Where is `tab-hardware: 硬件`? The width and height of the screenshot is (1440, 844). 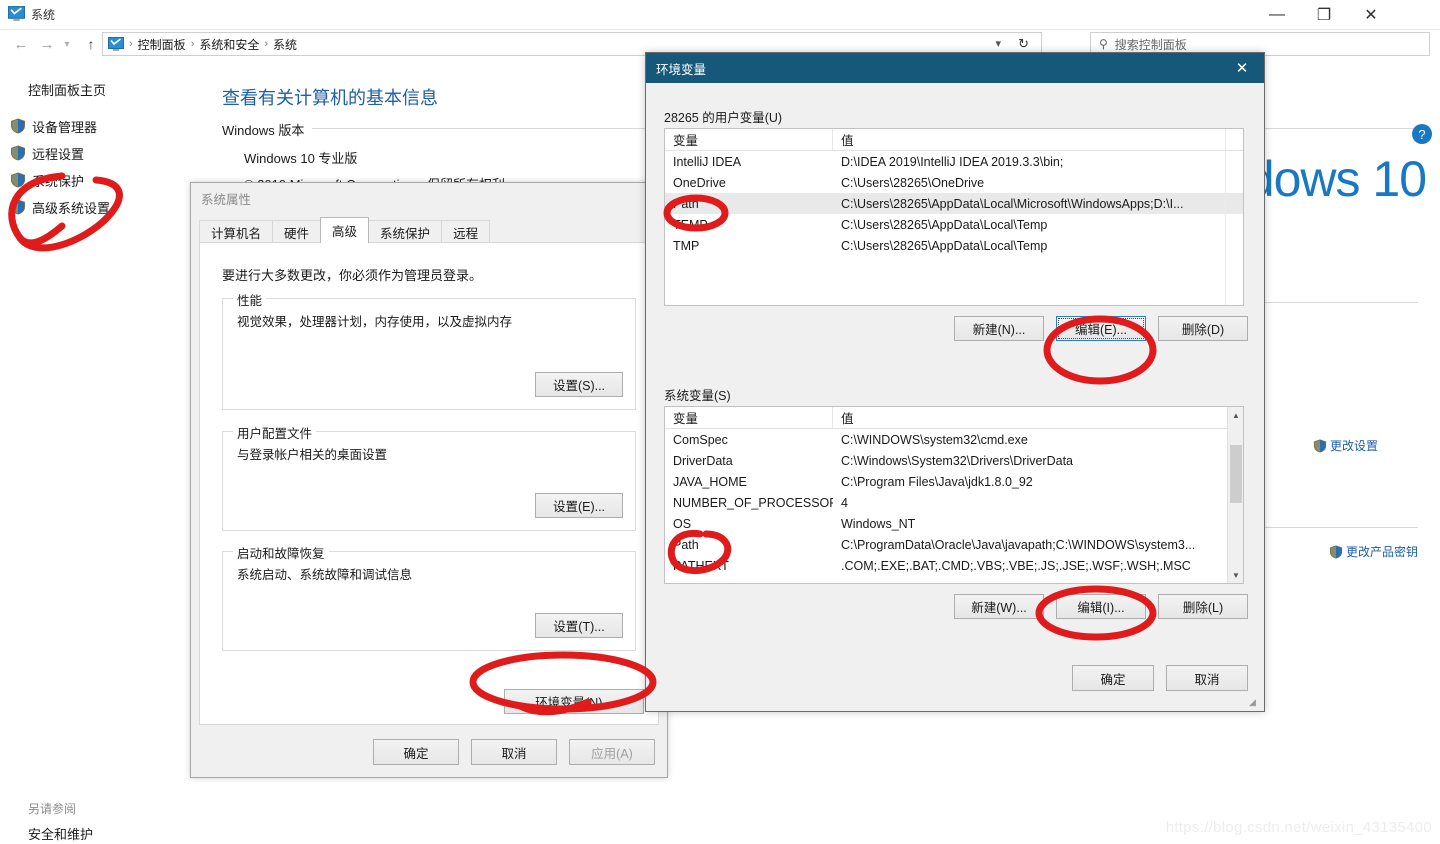
tab-hardware: 硬件 is located at coordinates (297, 231).